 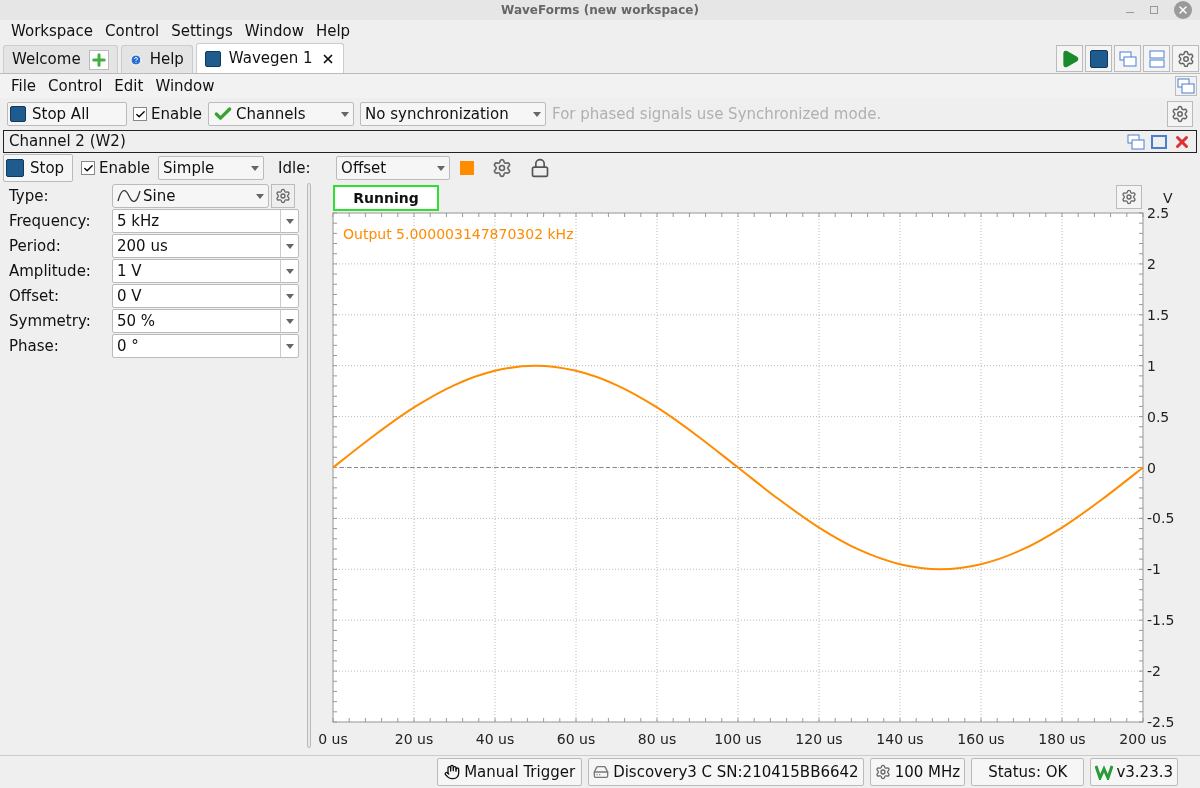 I want to click on tab: Help, so click(x=156, y=59).